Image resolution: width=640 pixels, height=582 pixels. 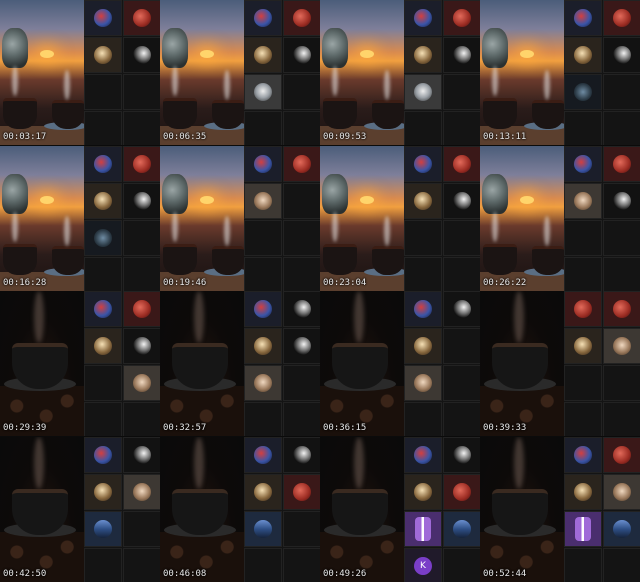 What do you see at coordinates (80, 218) in the screenshot?
I see `video-frame-thumbnail: 00:16:28` at bounding box center [80, 218].